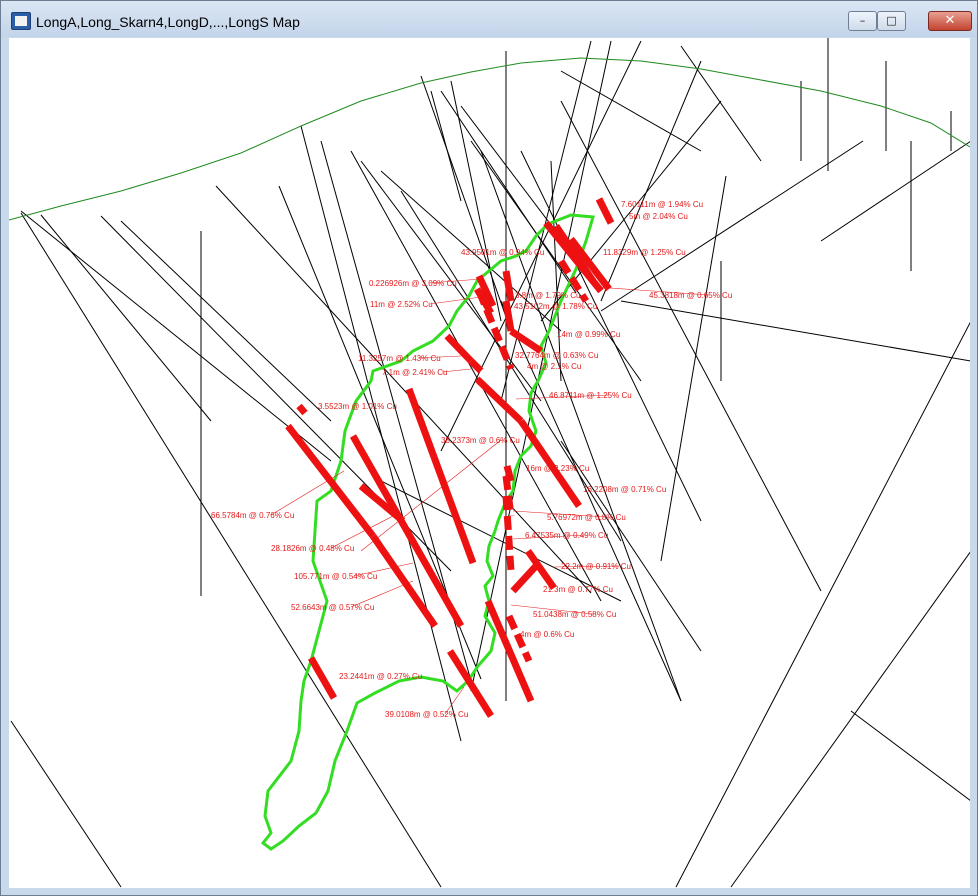  I want to click on intercept-label: 46.8711m @ 1.25% Cu, so click(590, 395).